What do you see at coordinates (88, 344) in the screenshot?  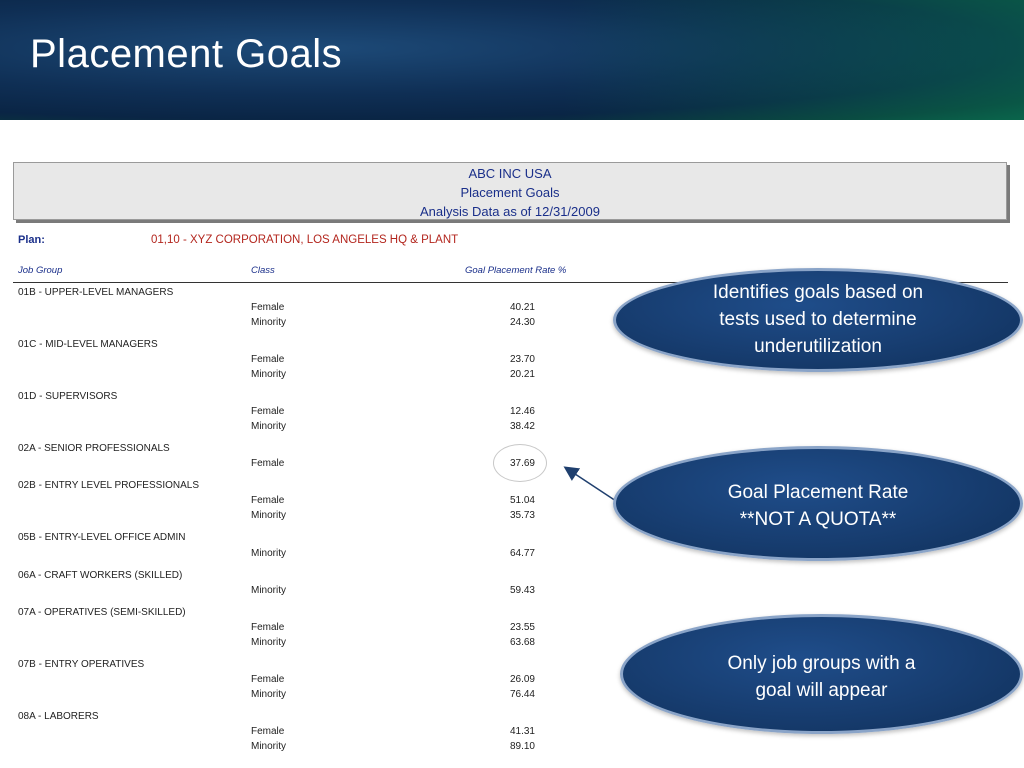 I see `job-group-label: 01C - MID-LEVEL MANAGERS` at bounding box center [88, 344].